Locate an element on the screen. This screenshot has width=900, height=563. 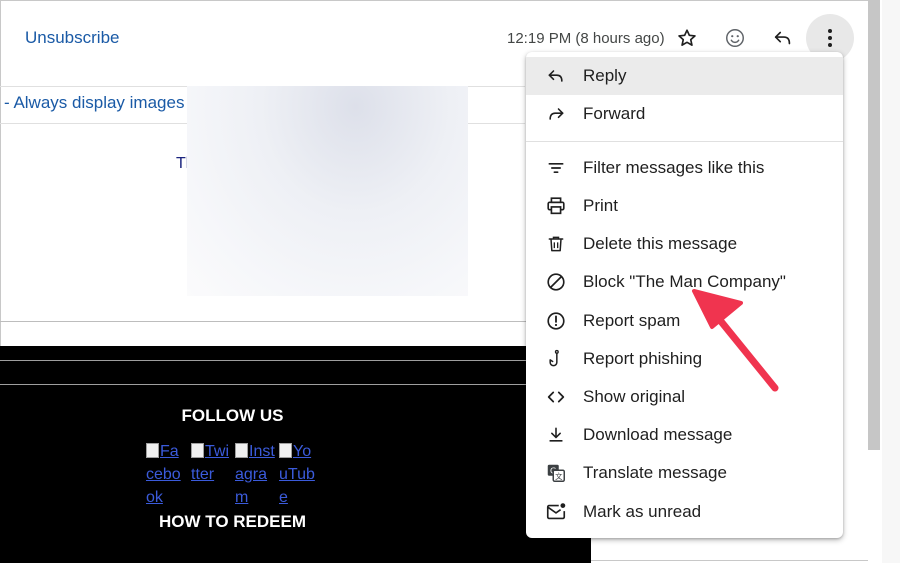
star-icon is located at coordinates (687, 38).